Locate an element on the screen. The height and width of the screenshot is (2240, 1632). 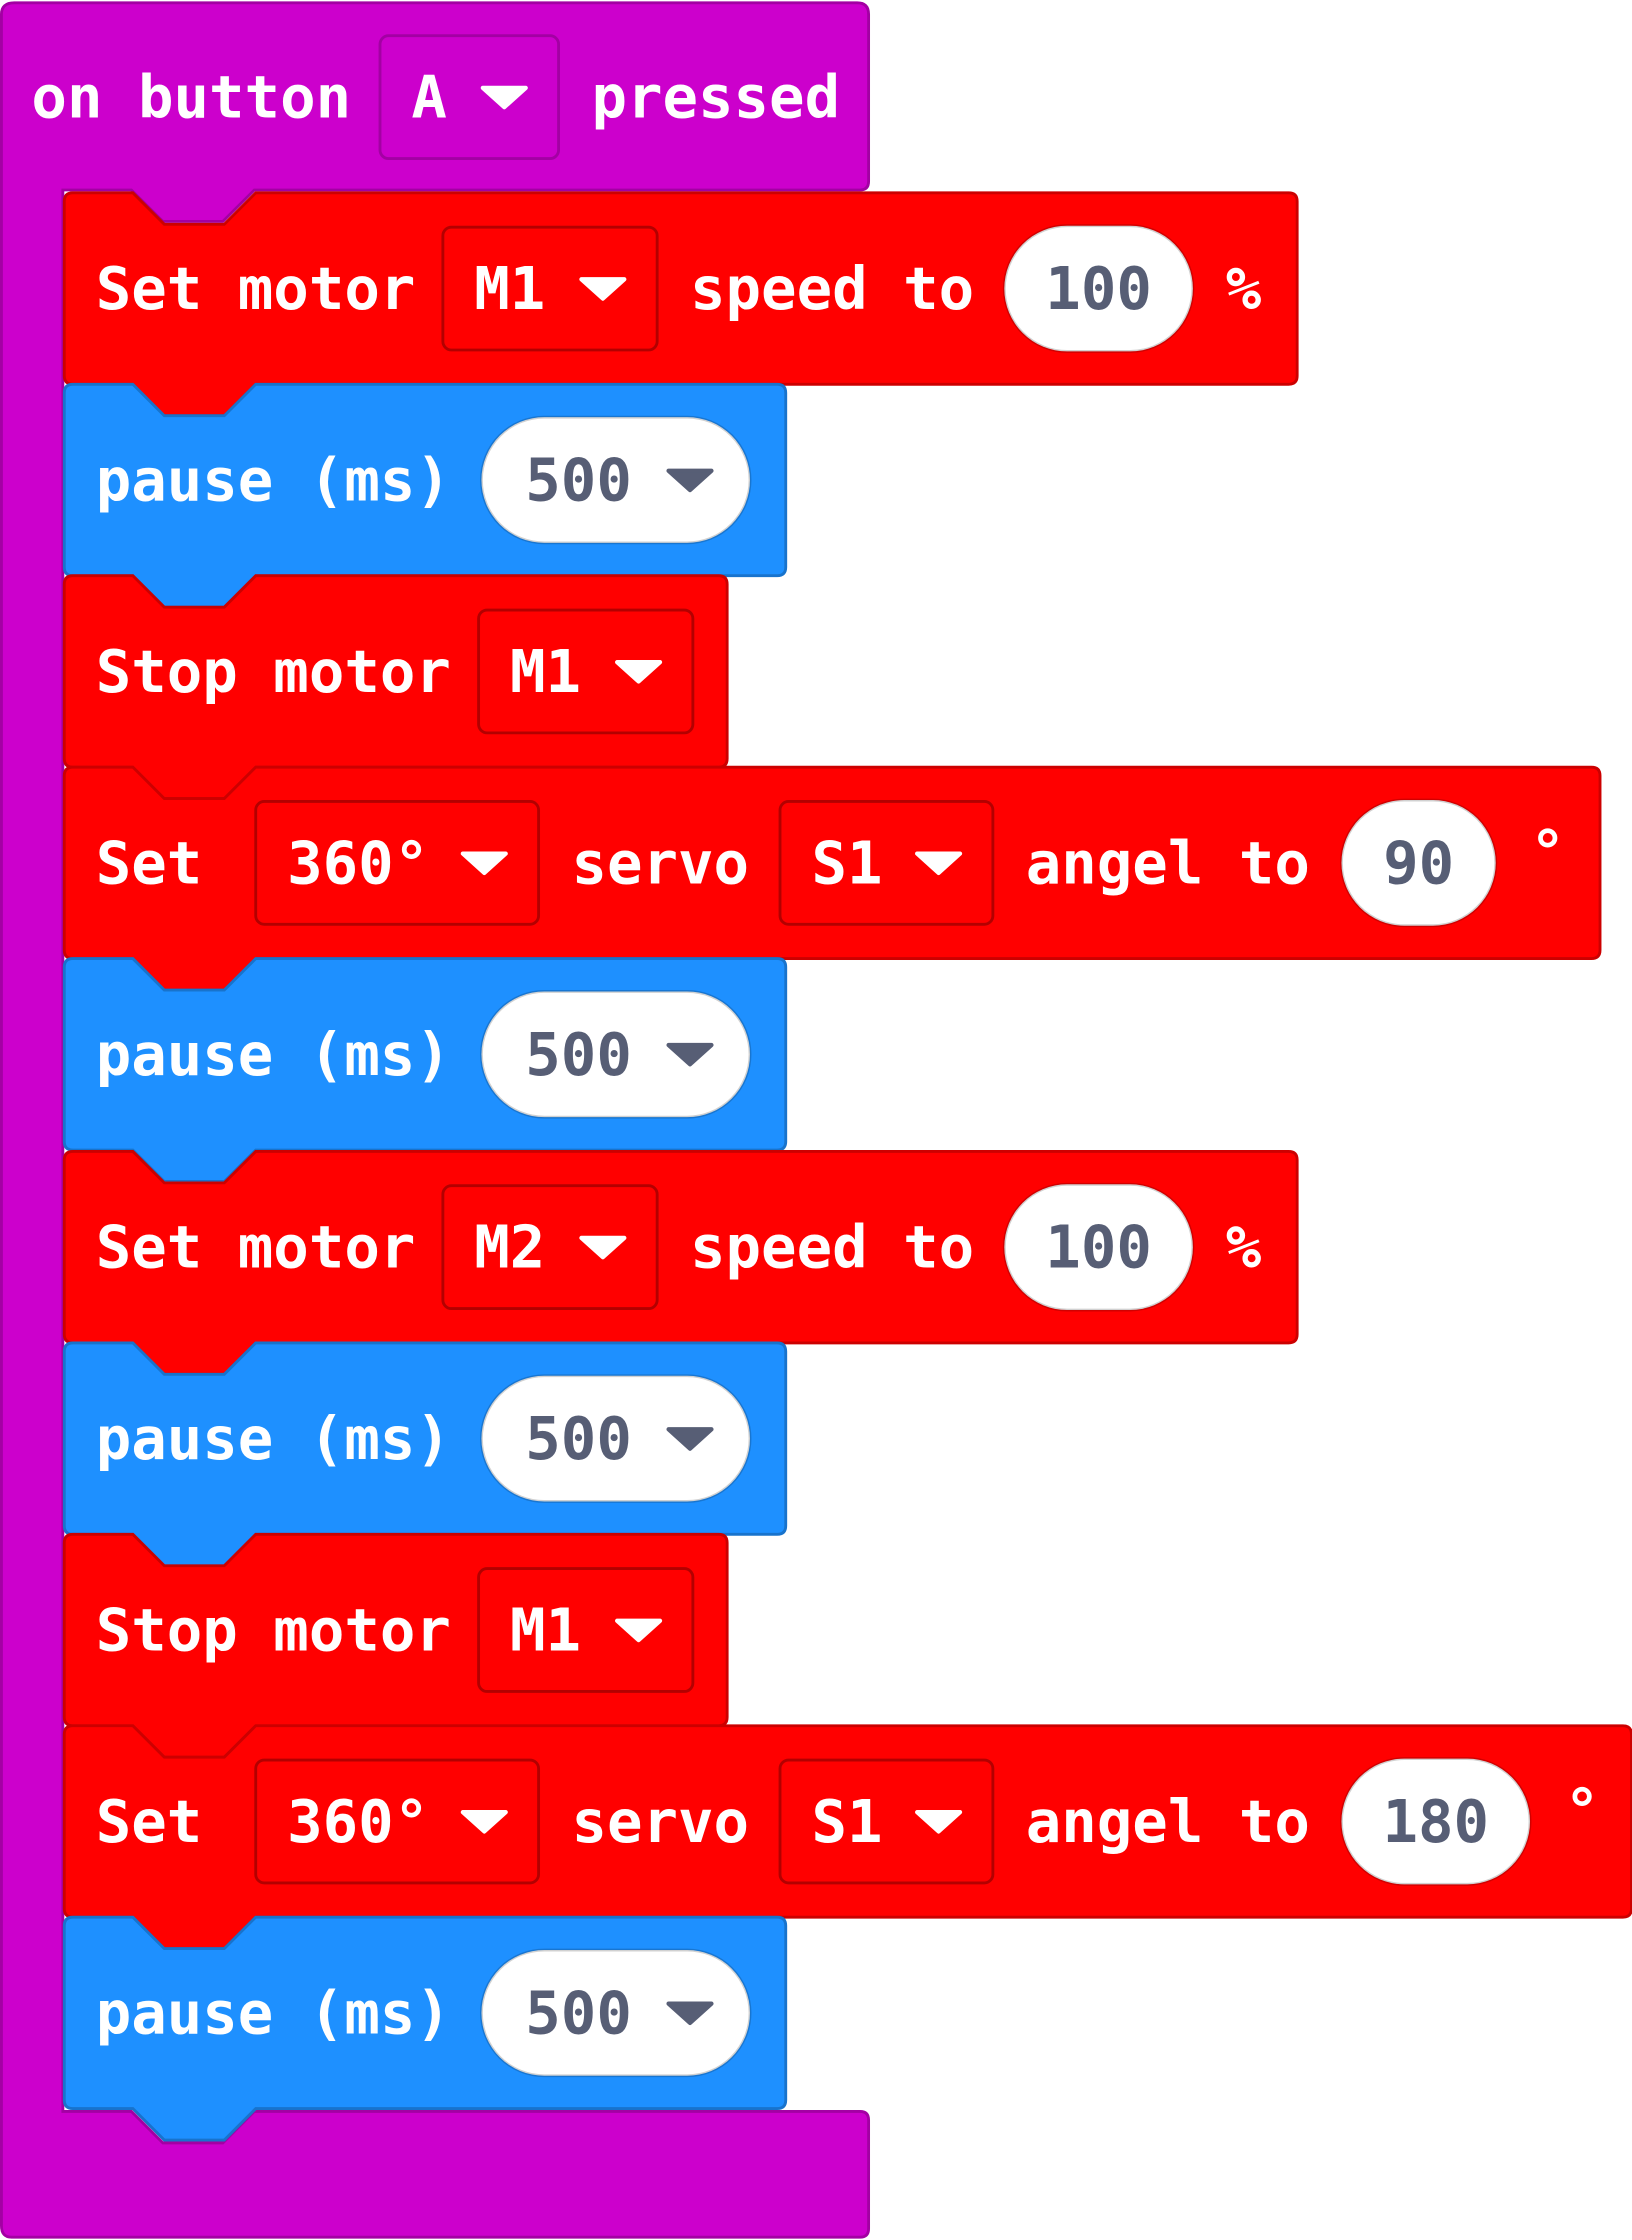
angle-value-input: 180 is located at coordinates (1436, 1821).